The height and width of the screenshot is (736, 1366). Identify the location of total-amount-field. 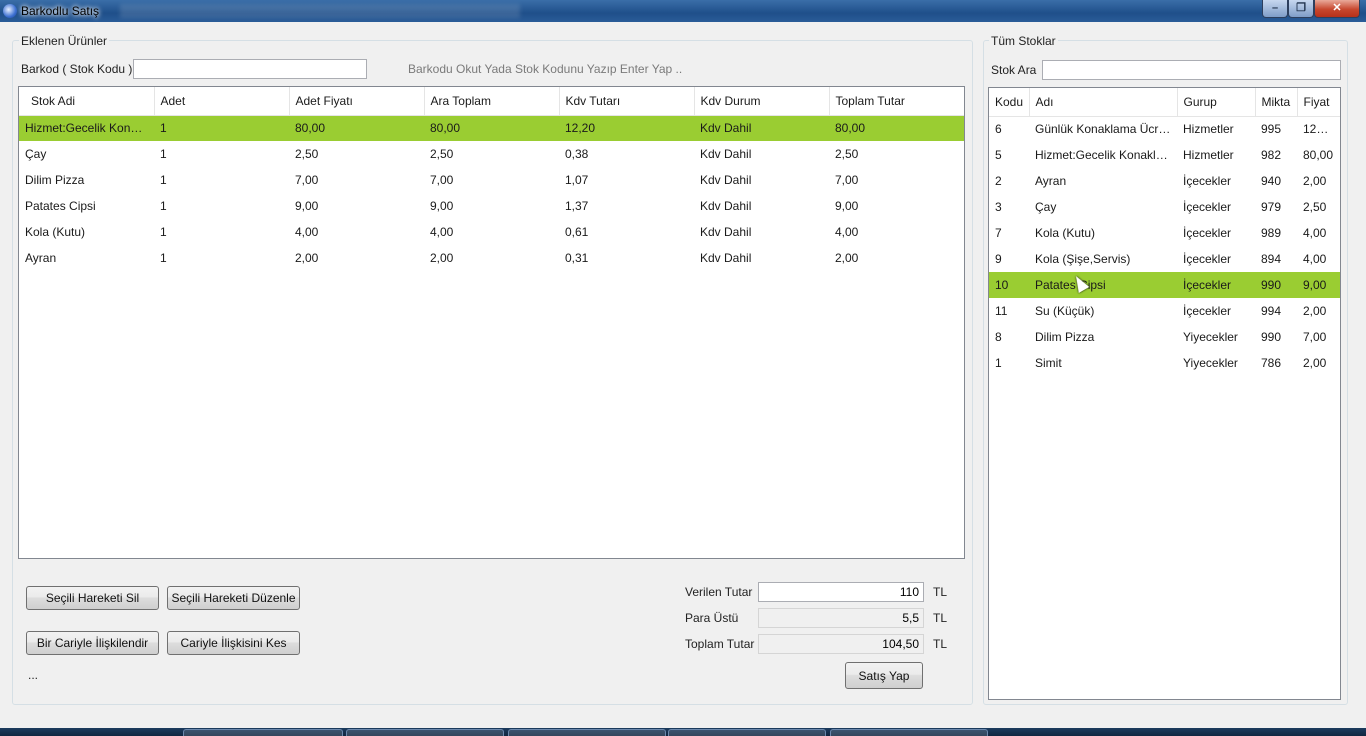
(841, 644).